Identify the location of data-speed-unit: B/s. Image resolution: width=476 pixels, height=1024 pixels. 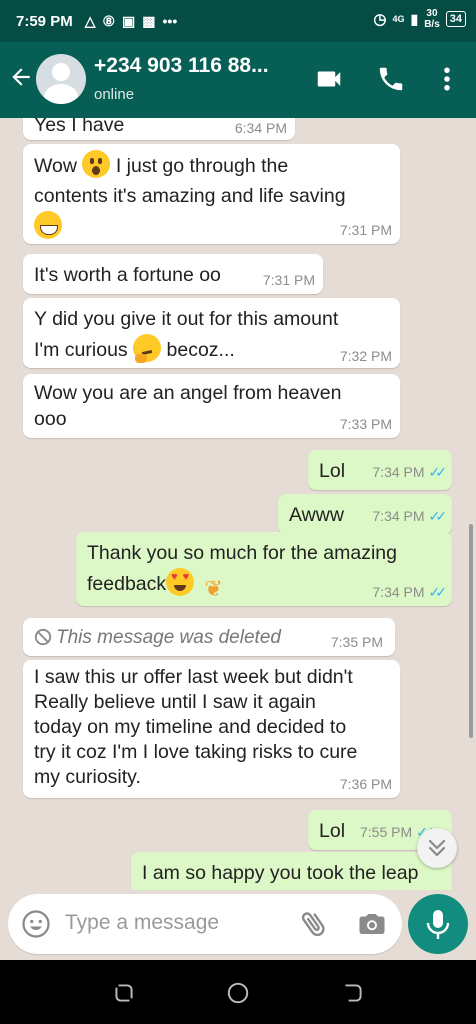
(432, 24).